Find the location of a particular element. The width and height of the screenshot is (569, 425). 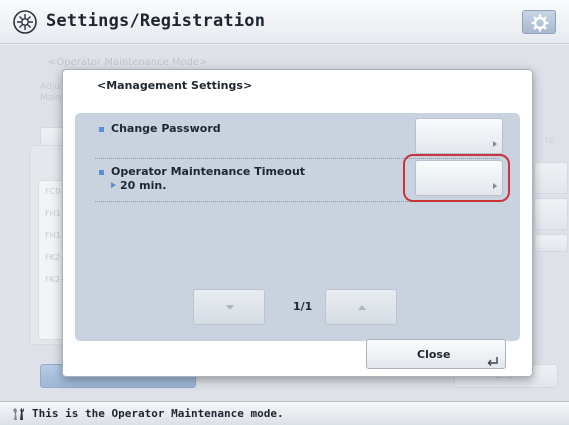

operator-timeout-label: Operator Maintenance Timeout is located at coordinates (208, 171).